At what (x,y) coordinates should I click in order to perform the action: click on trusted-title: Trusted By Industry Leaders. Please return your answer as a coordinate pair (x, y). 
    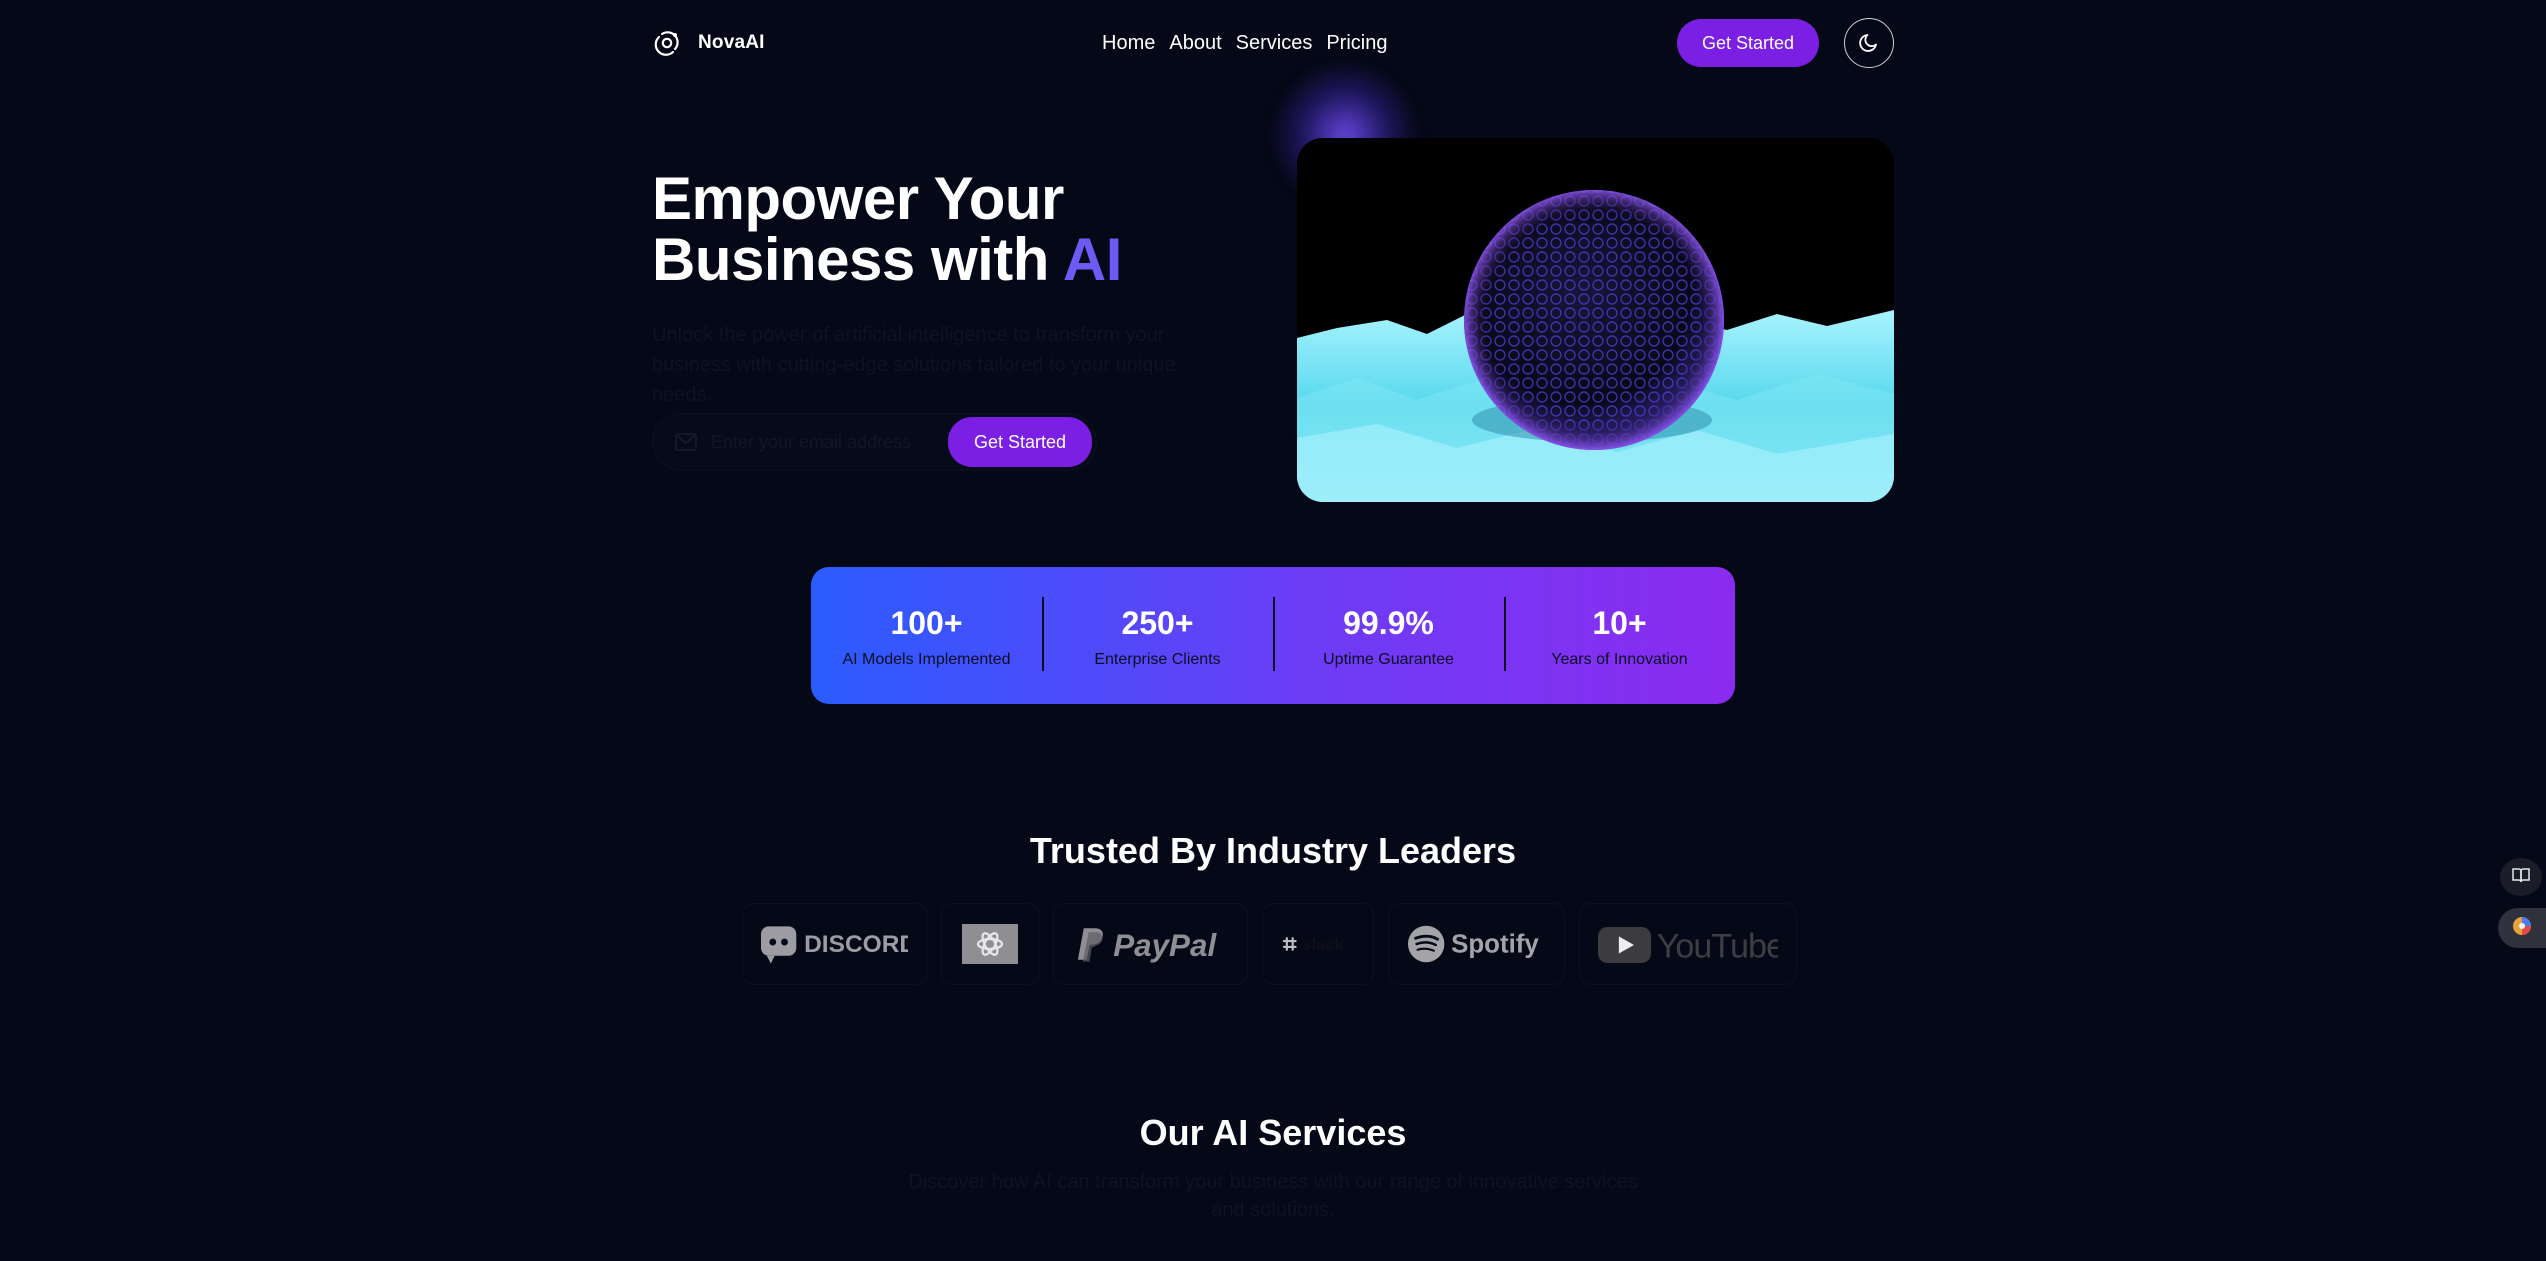
    Looking at the image, I should click on (1273, 850).